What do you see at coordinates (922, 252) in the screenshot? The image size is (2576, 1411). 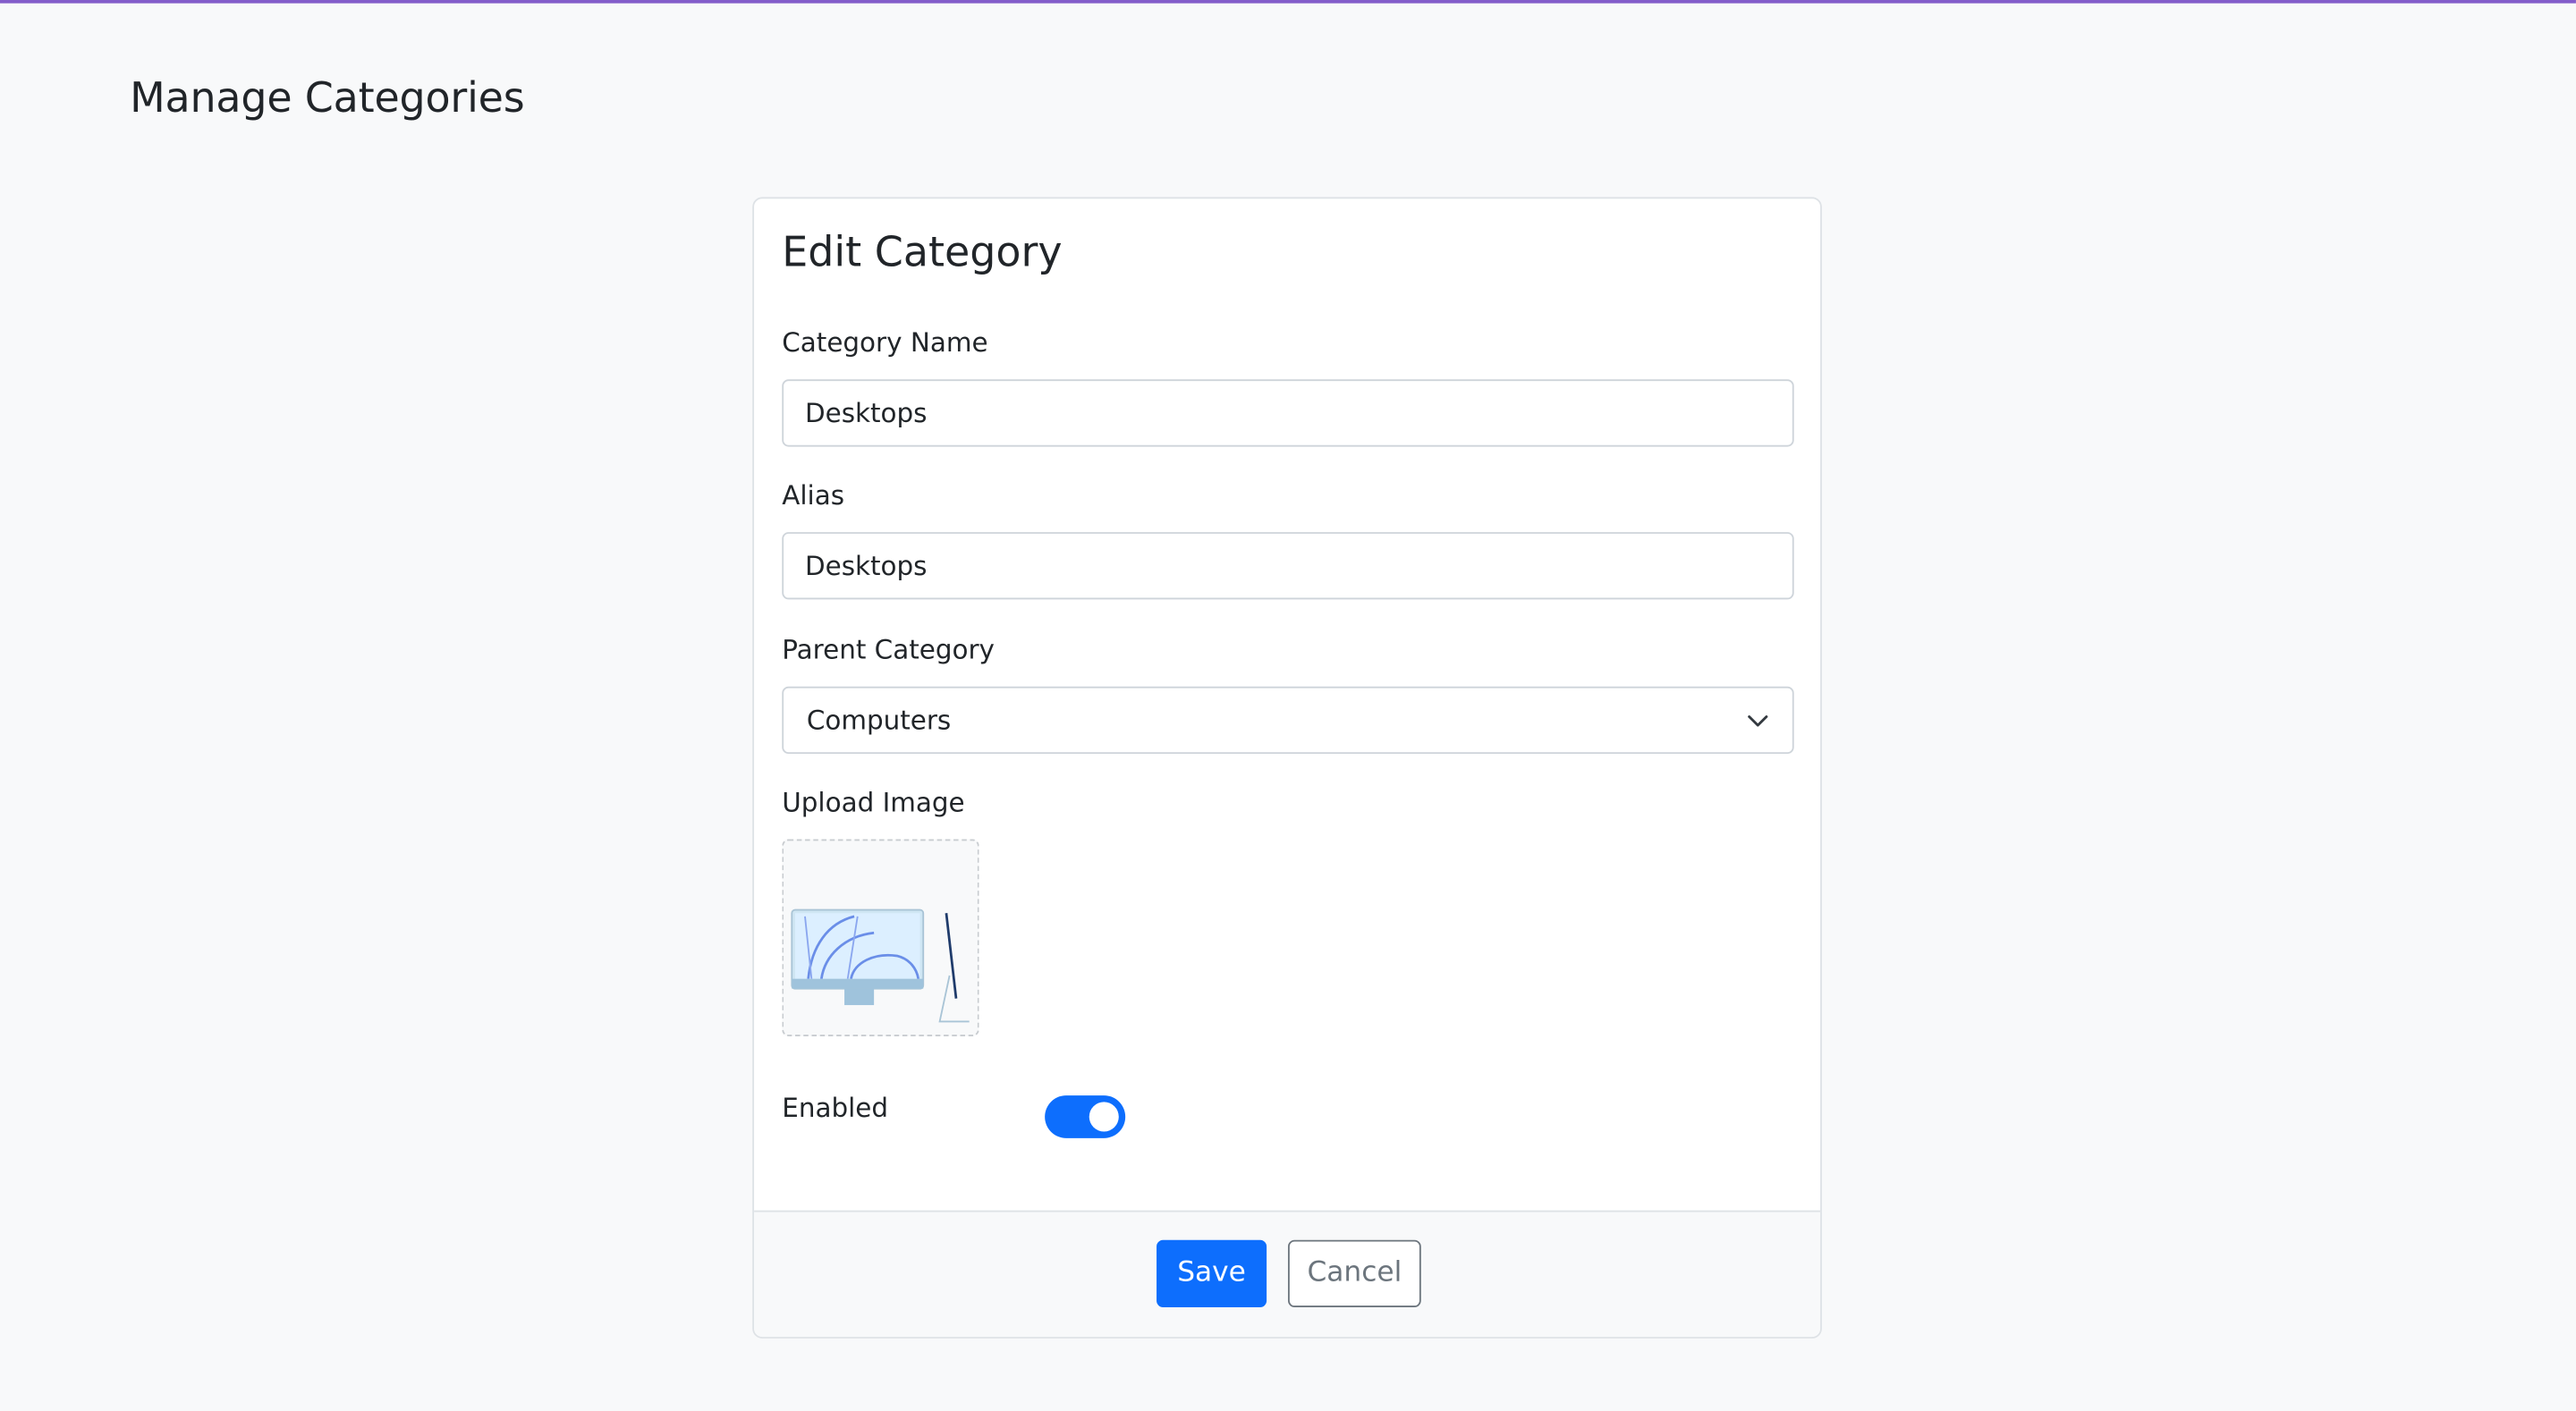 I see `card-title: Edit Category` at bounding box center [922, 252].